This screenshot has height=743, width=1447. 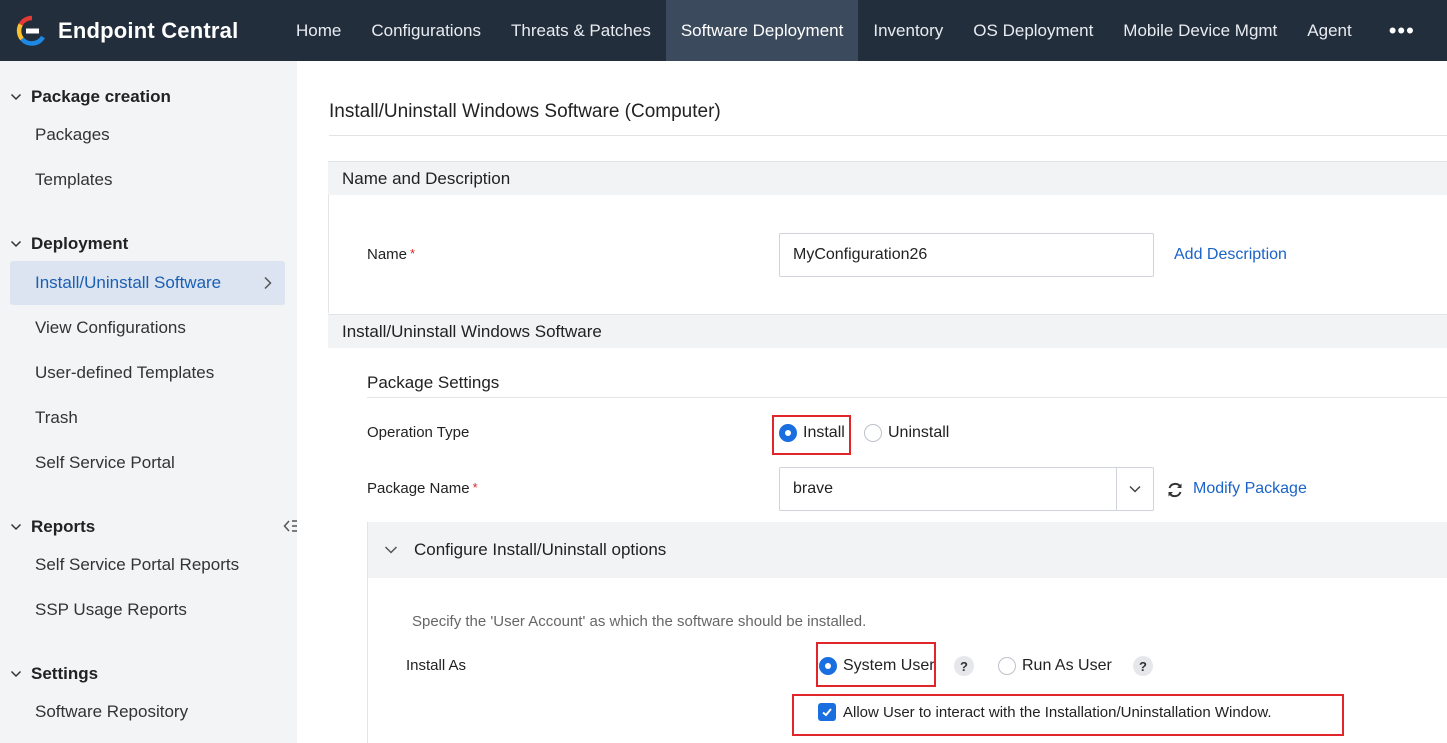 I want to click on brand-name: Endpoint Central, so click(x=148, y=30).